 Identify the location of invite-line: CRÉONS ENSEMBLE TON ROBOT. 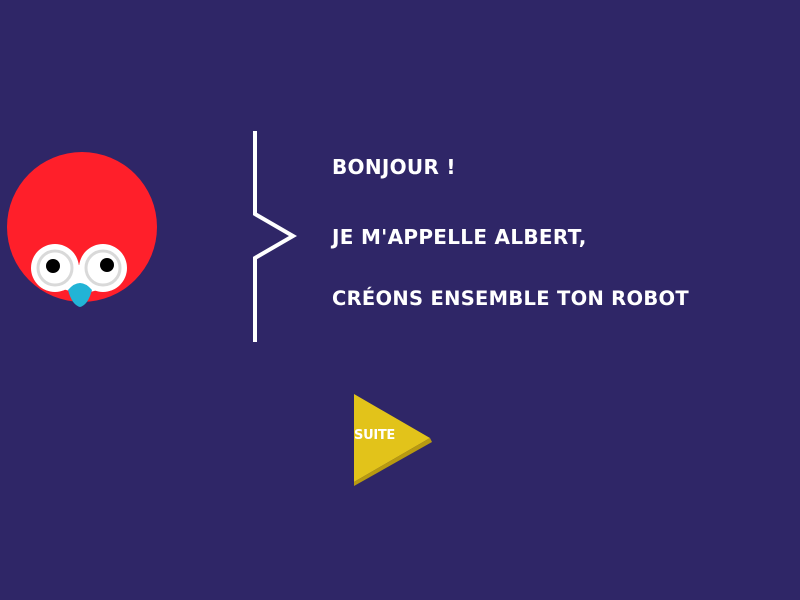
(511, 298).